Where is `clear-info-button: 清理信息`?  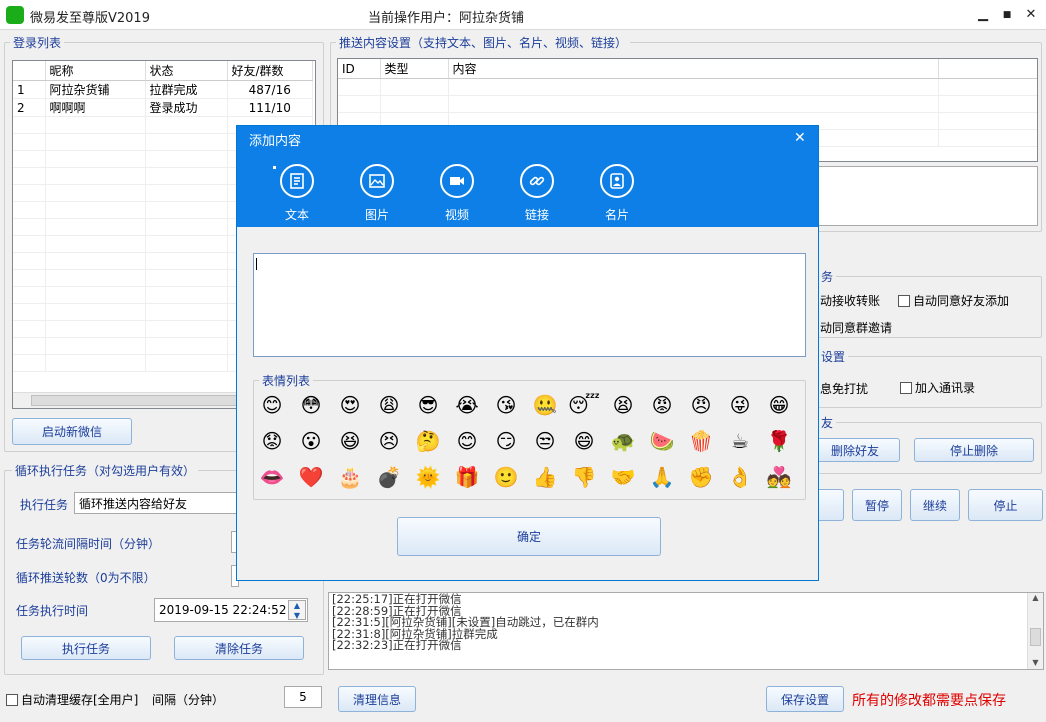
clear-info-button: 清理信息 is located at coordinates (377, 699).